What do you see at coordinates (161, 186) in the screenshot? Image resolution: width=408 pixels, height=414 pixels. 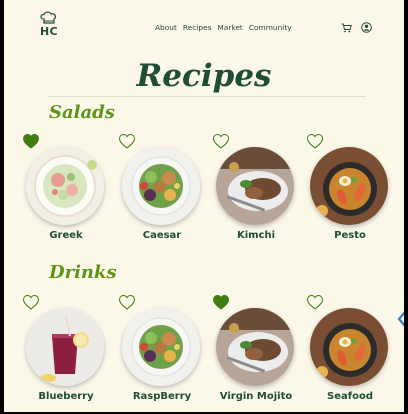 I see `recipe-image-caesar` at bounding box center [161, 186].